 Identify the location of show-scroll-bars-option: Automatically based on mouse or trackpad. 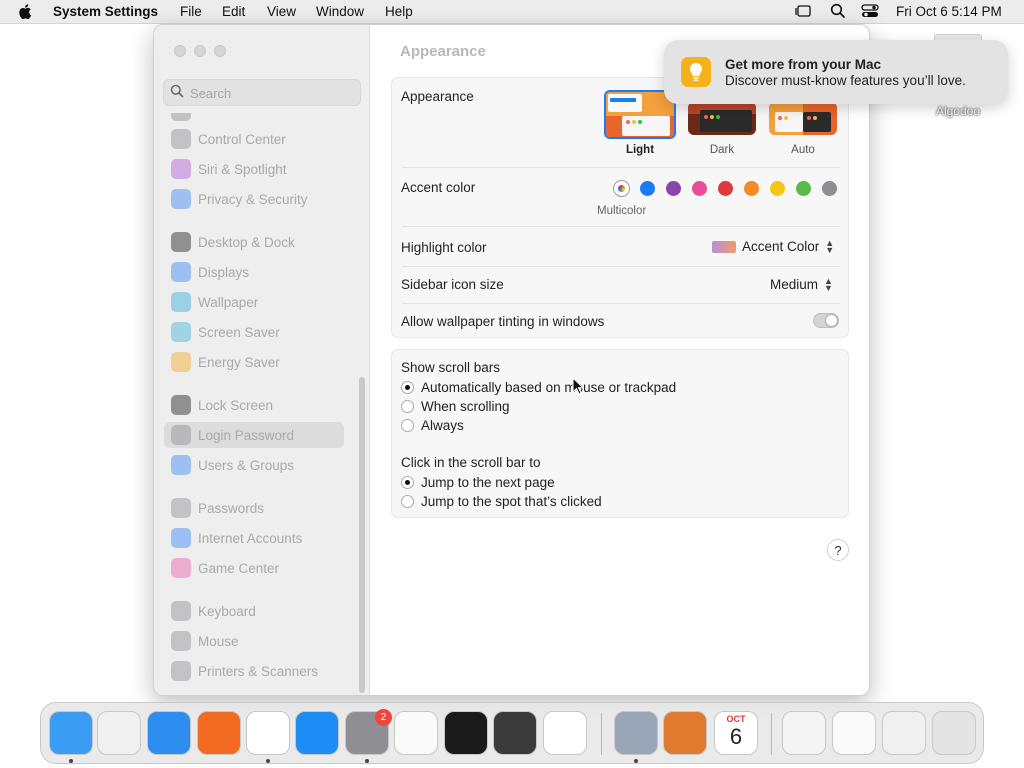
(538, 387).